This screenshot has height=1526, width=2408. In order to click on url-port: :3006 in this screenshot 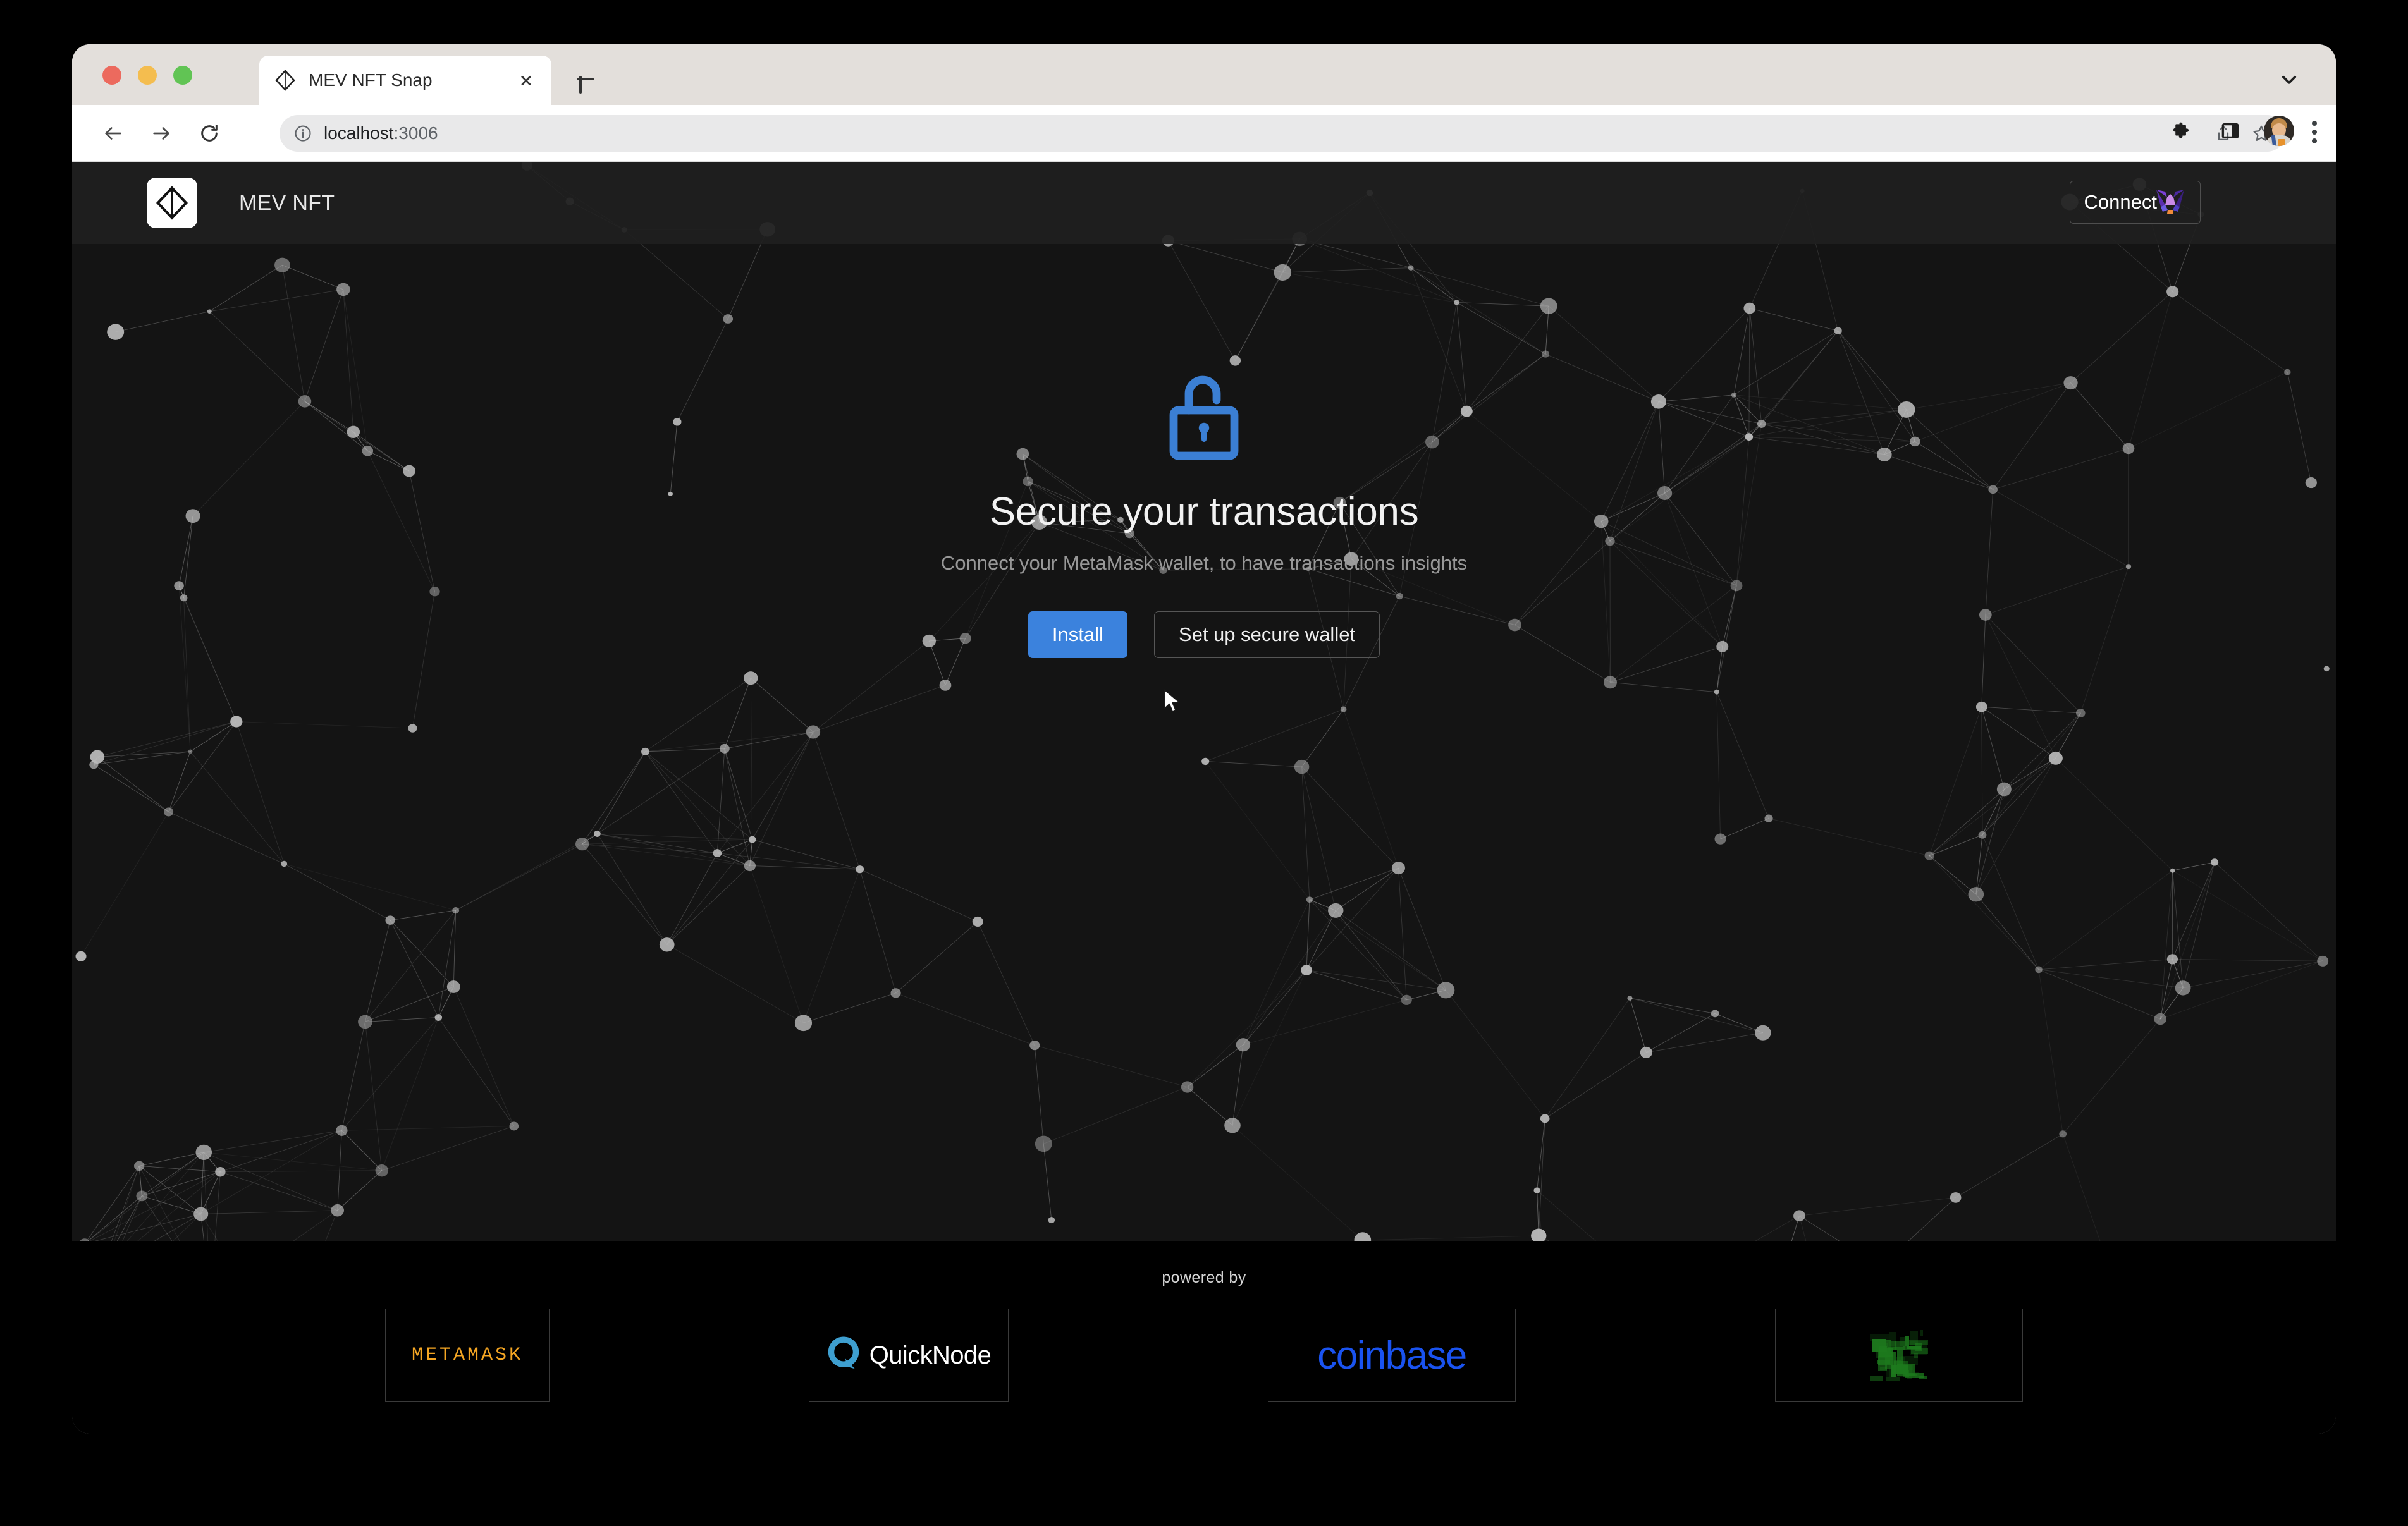, I will do `click(415, 133)`.